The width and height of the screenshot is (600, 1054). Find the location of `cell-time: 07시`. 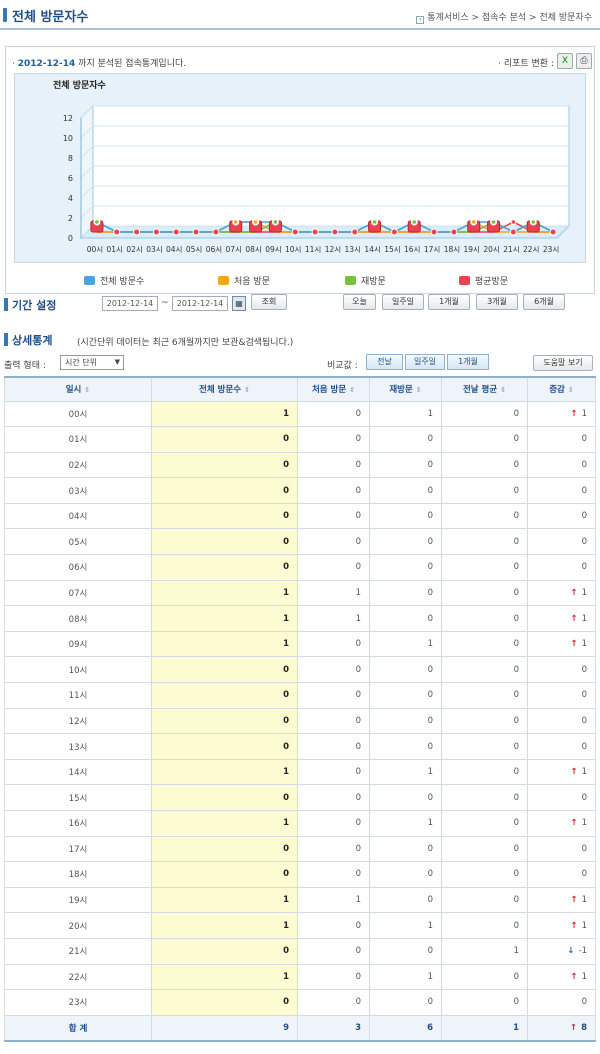

cell-time: 07시 is located at coordinates (78, 593).